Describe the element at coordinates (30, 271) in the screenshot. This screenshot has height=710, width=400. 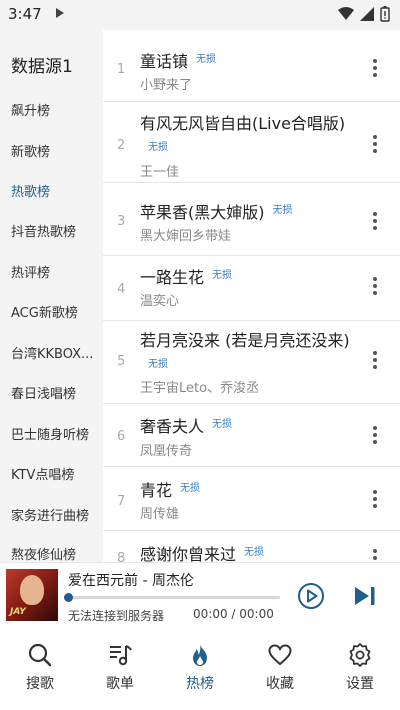
I see `sidebar-item-hot-comments: 热评榜` at that location.